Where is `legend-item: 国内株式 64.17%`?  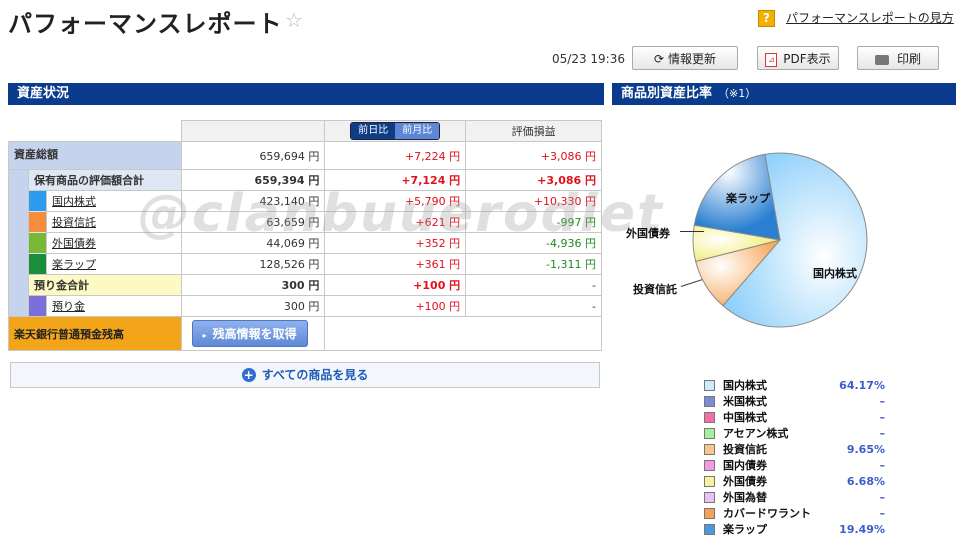 legend-item: 国内株式 64.17% is located at coordinates (794, 385).